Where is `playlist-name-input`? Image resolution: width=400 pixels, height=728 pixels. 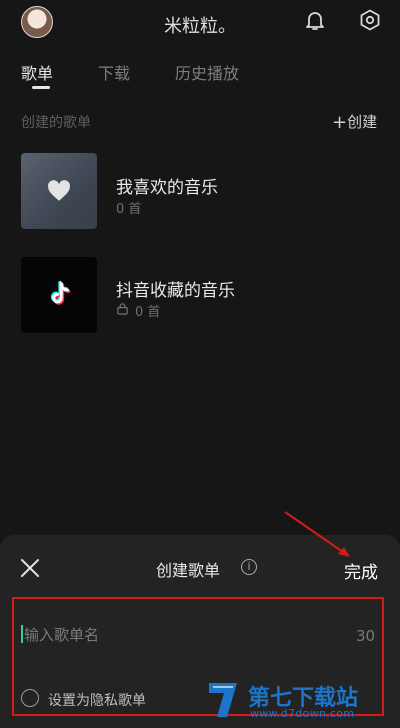 playlist-name-input is located at coordinates (174, 635).